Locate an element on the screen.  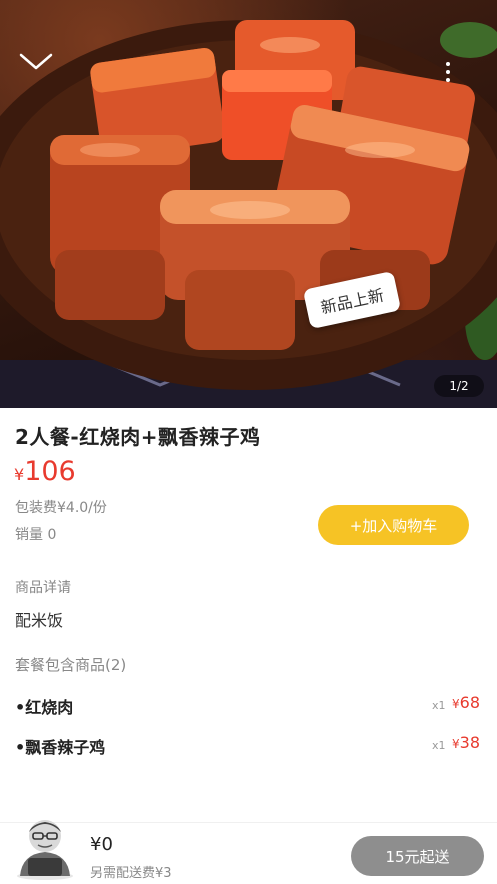
details-label: 商品详请 is located at coordinates (43, 588).